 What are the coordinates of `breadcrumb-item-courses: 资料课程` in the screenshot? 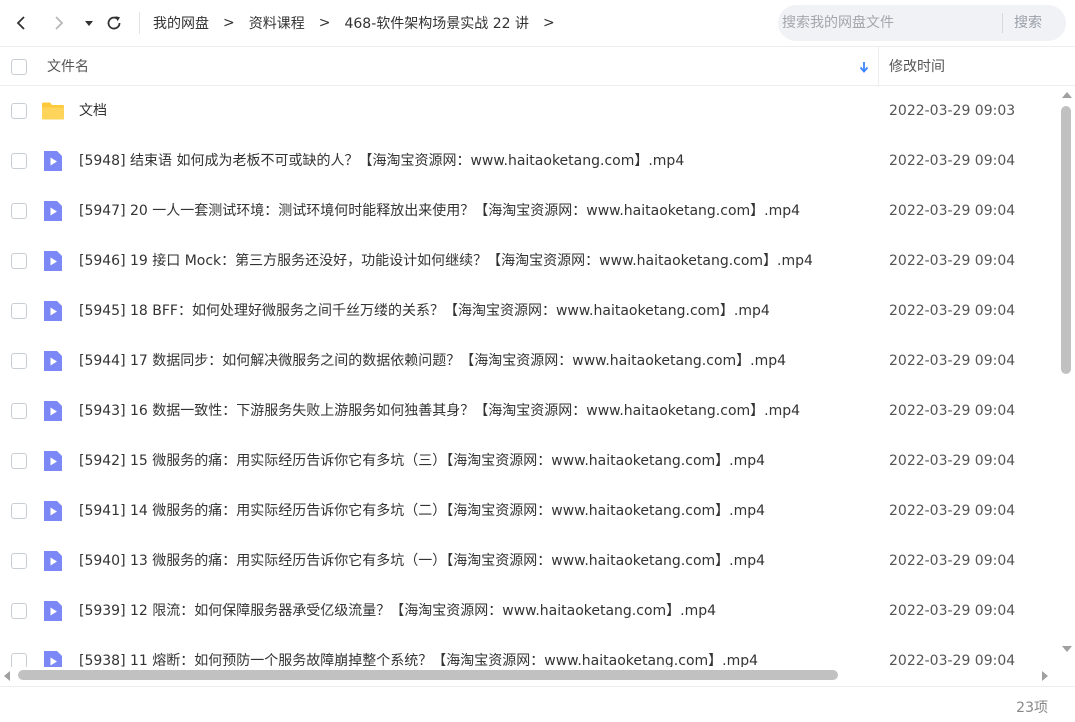 It's located at (277, 23).